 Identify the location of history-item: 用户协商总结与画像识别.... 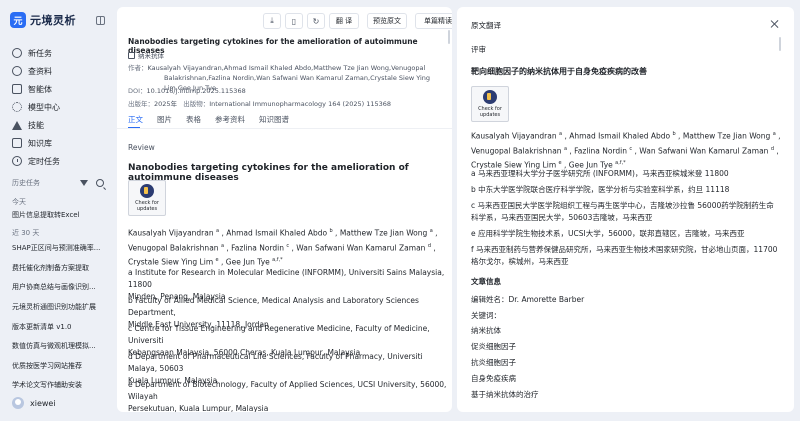
(57, 287).